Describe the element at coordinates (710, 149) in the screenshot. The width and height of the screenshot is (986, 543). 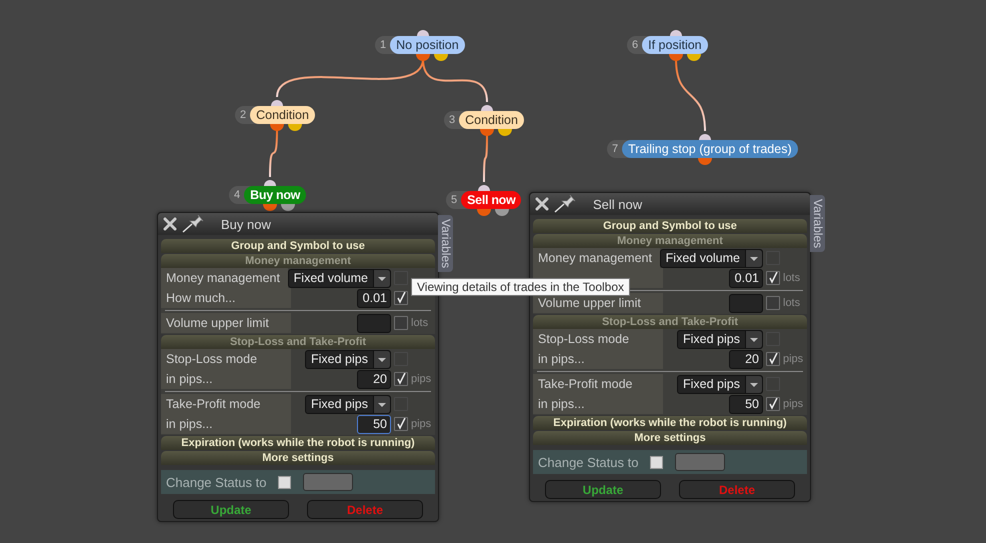
I see `flow-node: Trailing stop (group of trades)` at that location.